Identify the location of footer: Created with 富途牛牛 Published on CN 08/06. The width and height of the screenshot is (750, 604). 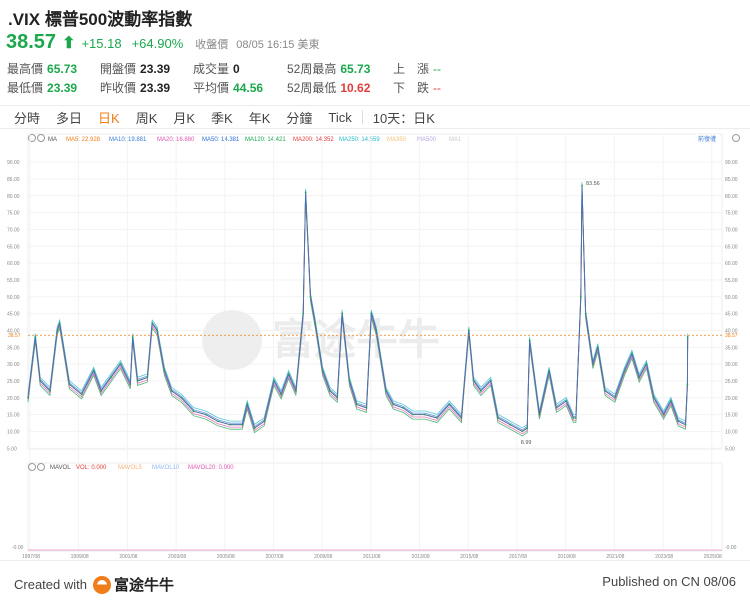
(375, 582).